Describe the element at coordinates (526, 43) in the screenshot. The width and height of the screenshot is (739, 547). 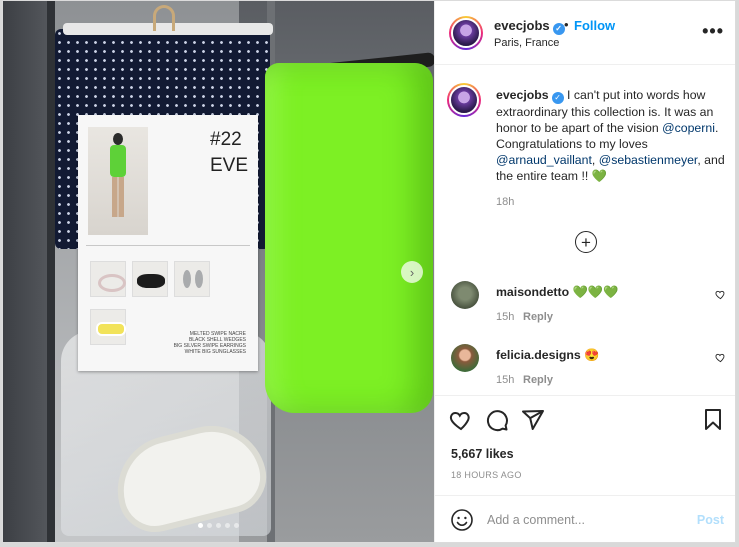
I see `post-location: Paris, France` at that location.